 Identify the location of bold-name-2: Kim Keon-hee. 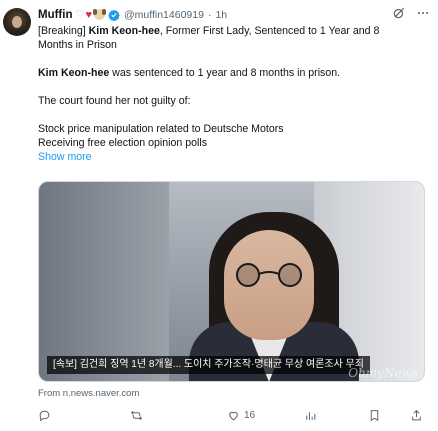
(74, 73).